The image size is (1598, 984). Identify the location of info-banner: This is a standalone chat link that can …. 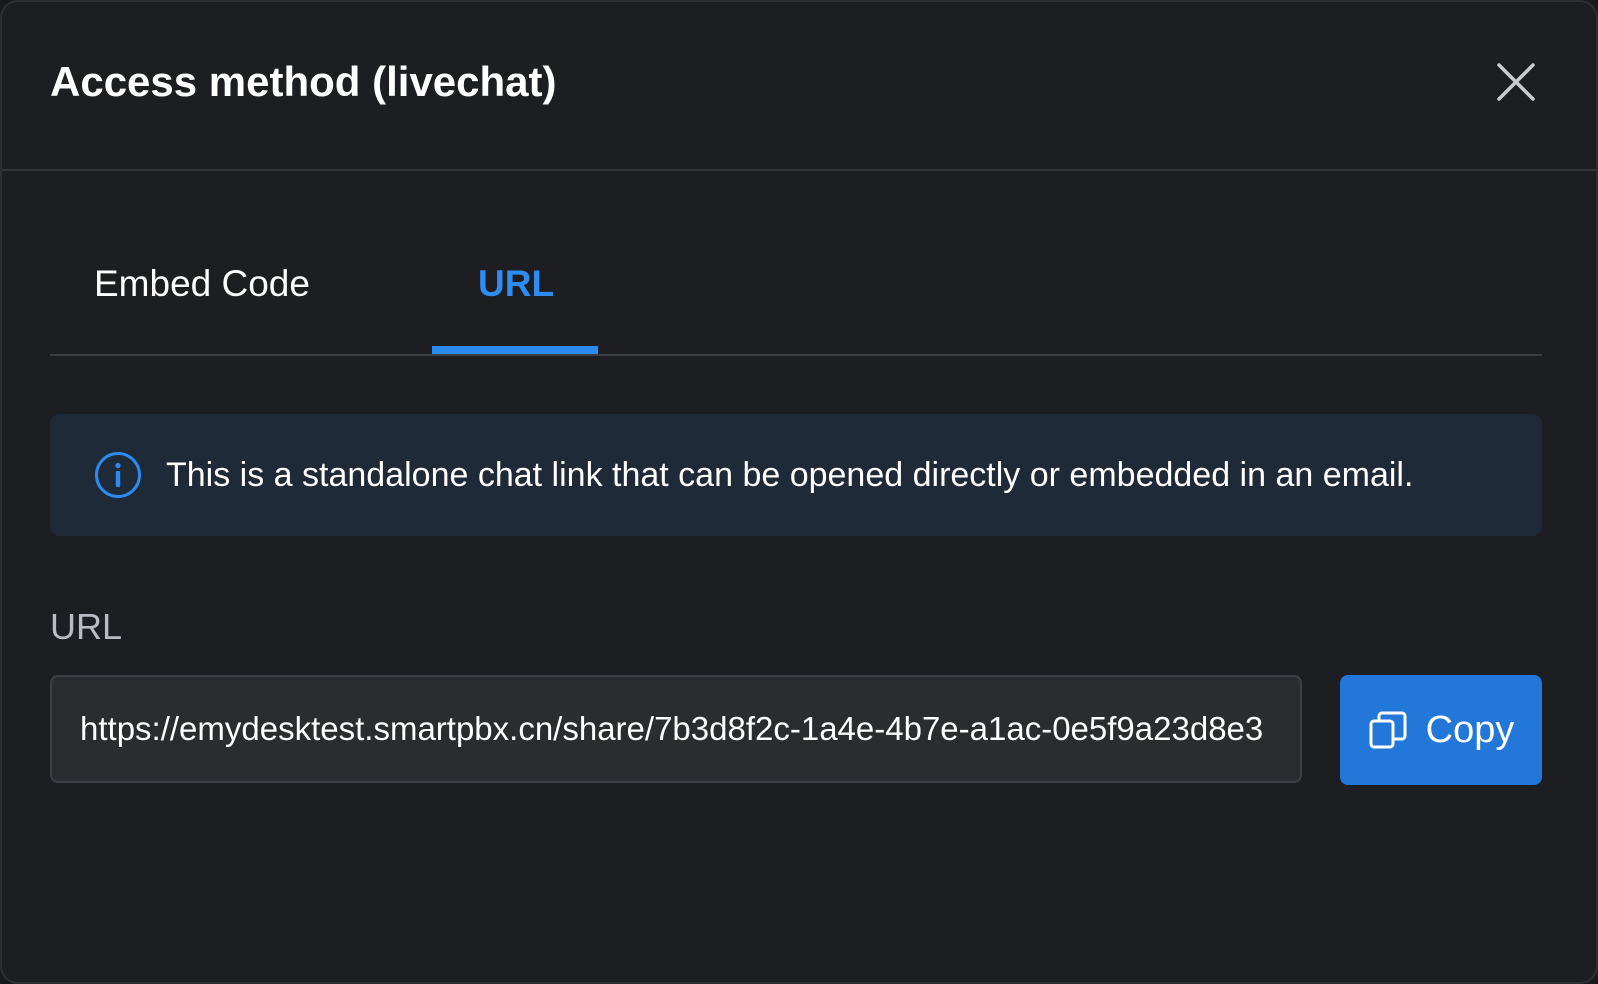
(796, 475).